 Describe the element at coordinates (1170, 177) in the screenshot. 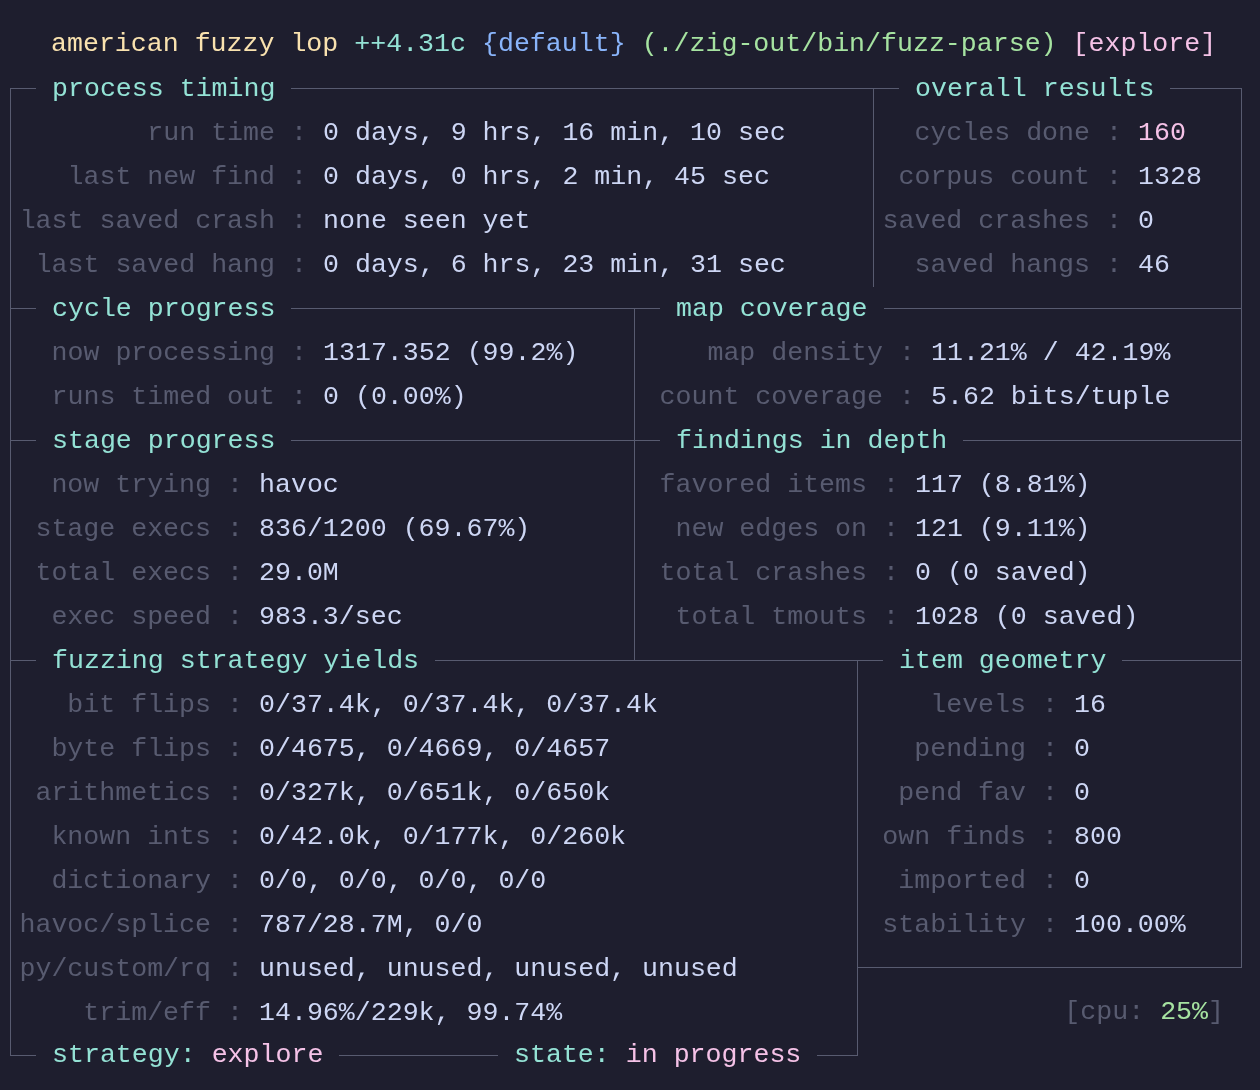

I see `stat-value: 1328` at that location.